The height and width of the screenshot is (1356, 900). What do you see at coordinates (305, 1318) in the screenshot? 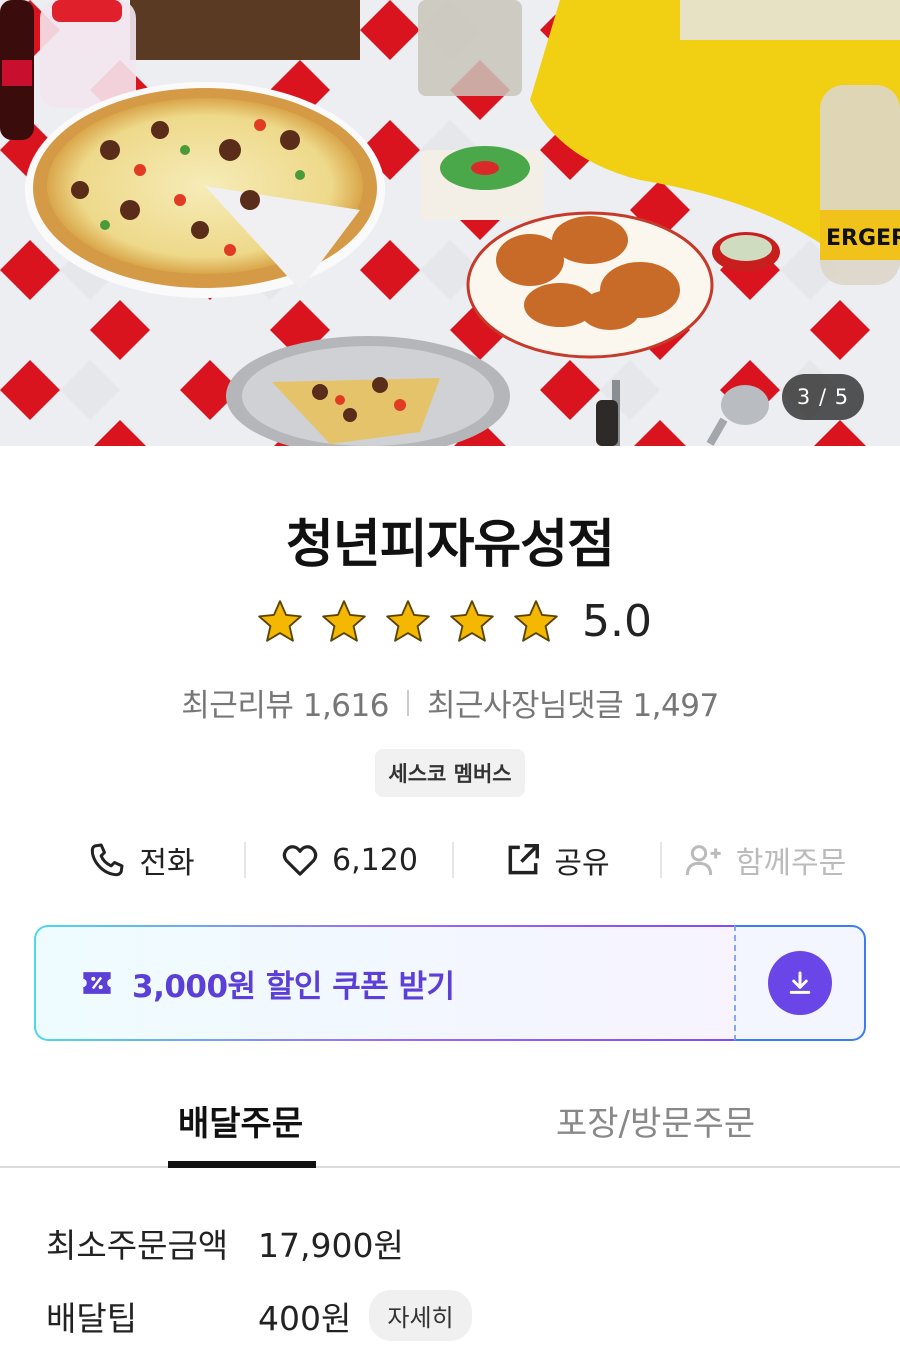
I see `delivery-tip-value: 400원` at bounding box center [305, 1318].